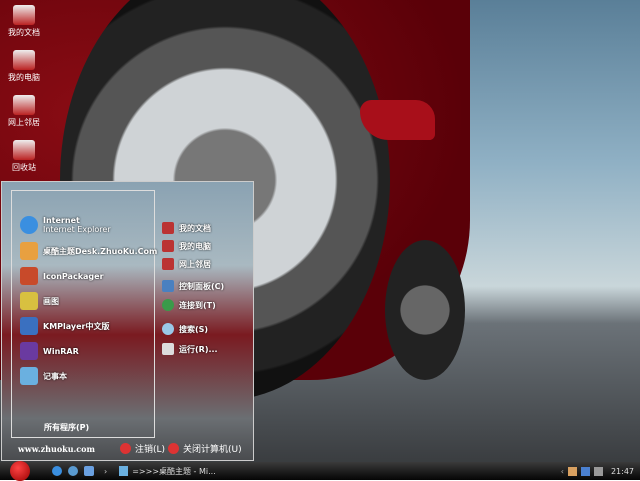 Image resolution: width=640 pixels, height=481 pixels. I want to click on program-zhuoku-theme: 桌酷主题Desk.ZhuoKu.Com, so click(88, 251).